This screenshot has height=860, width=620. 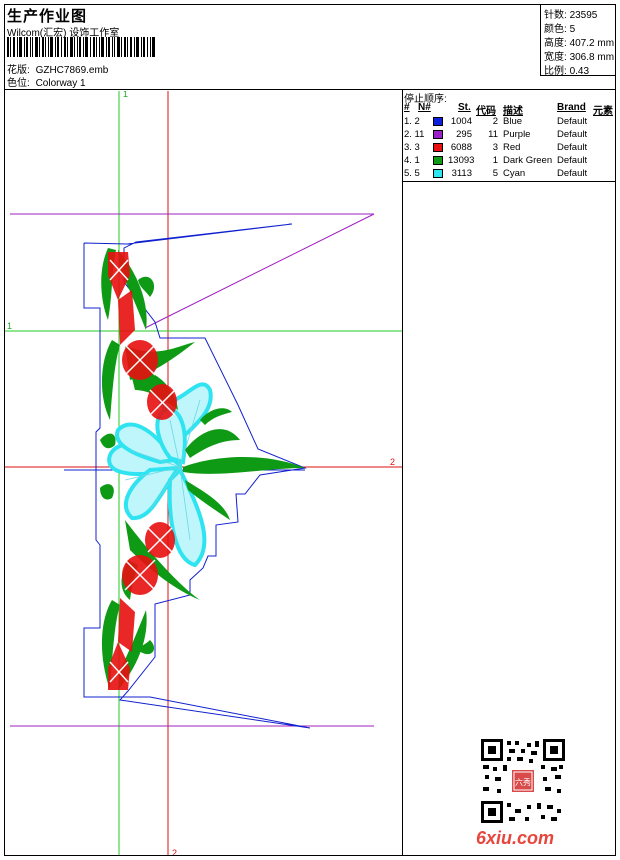 What do you see at coordinates (571, 107) in the screenshot?
I see `col-brand: Brand` at bounding box center [571, 107].